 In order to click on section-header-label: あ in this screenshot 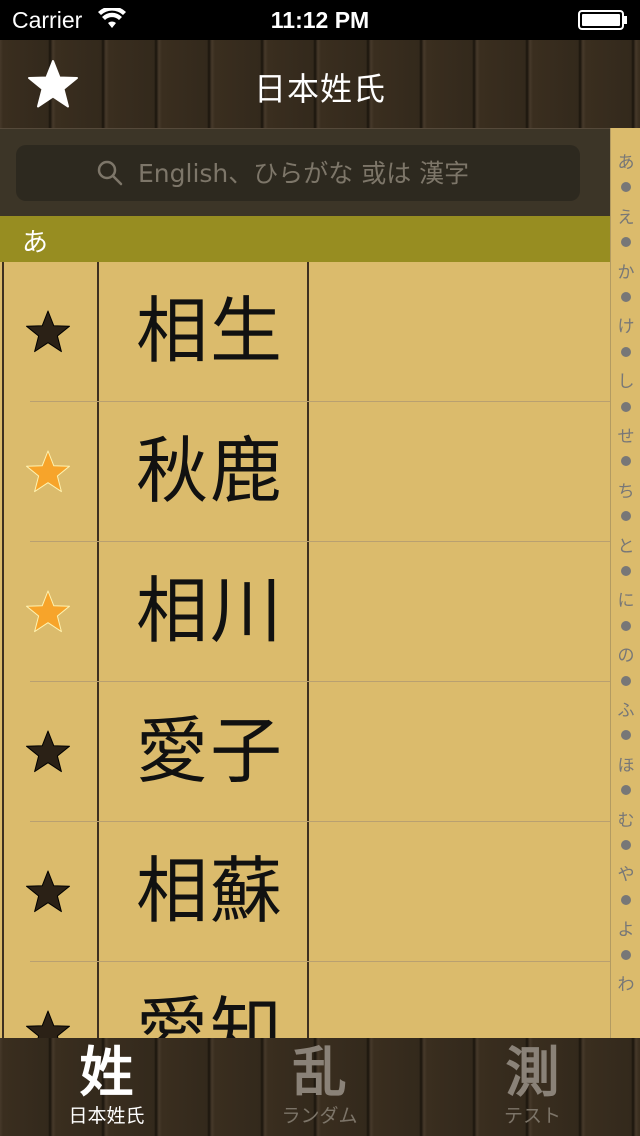, I will do `click(35, 243)`.